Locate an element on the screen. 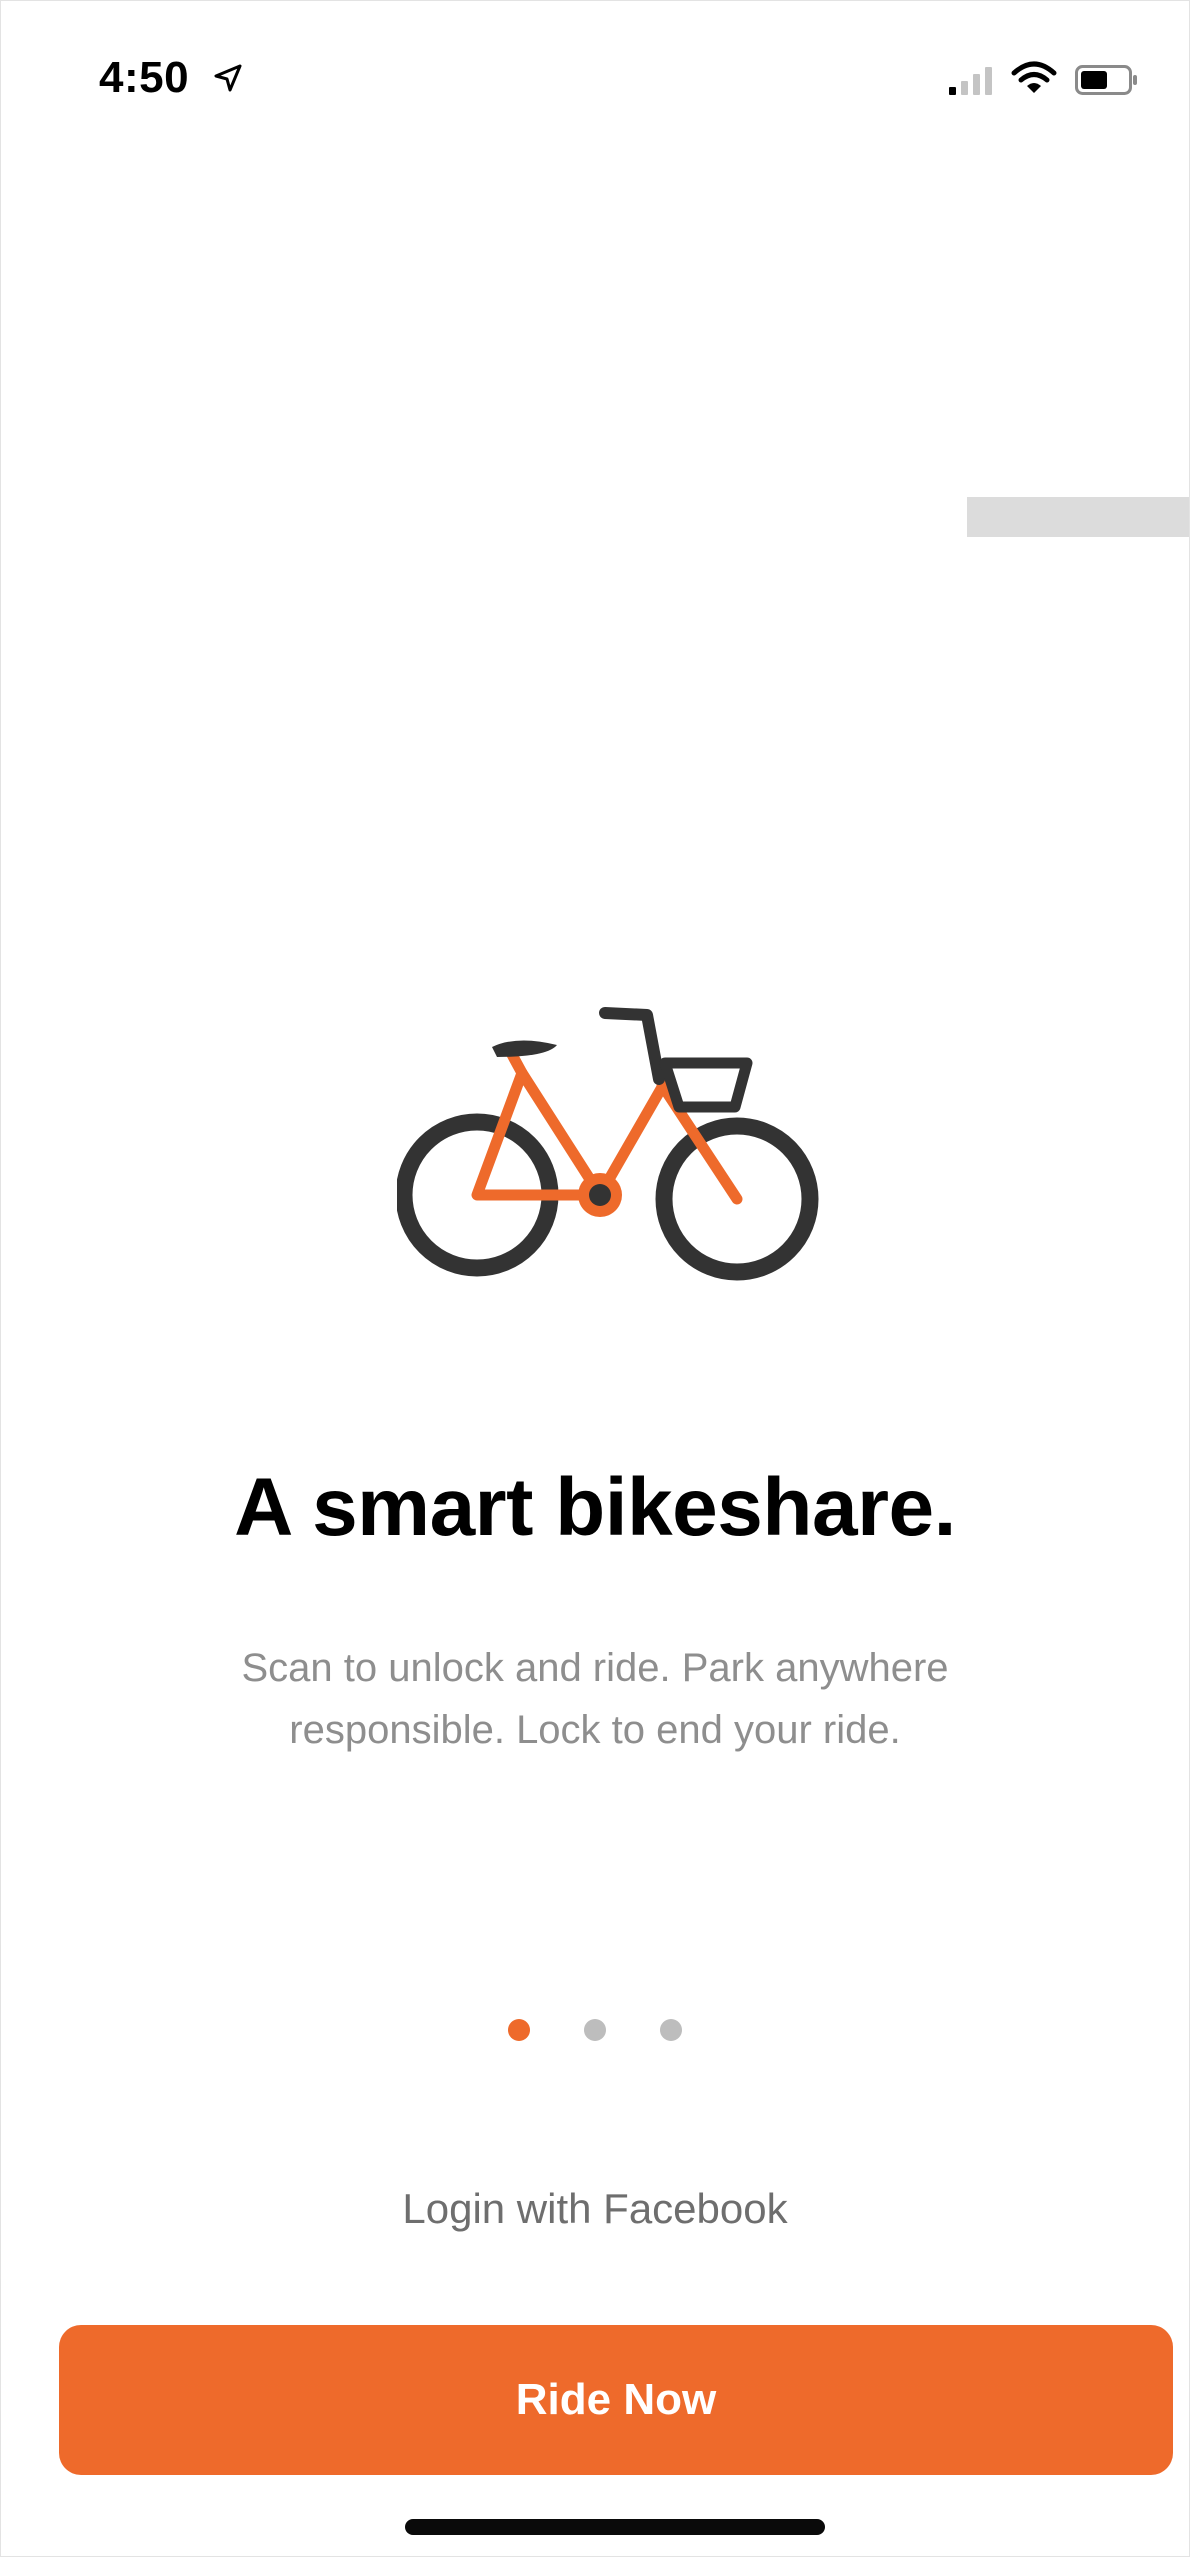 This screenshot has height=2557, width=1190. ride-now-button: Ride Now is located at coordinates (616, 2400).